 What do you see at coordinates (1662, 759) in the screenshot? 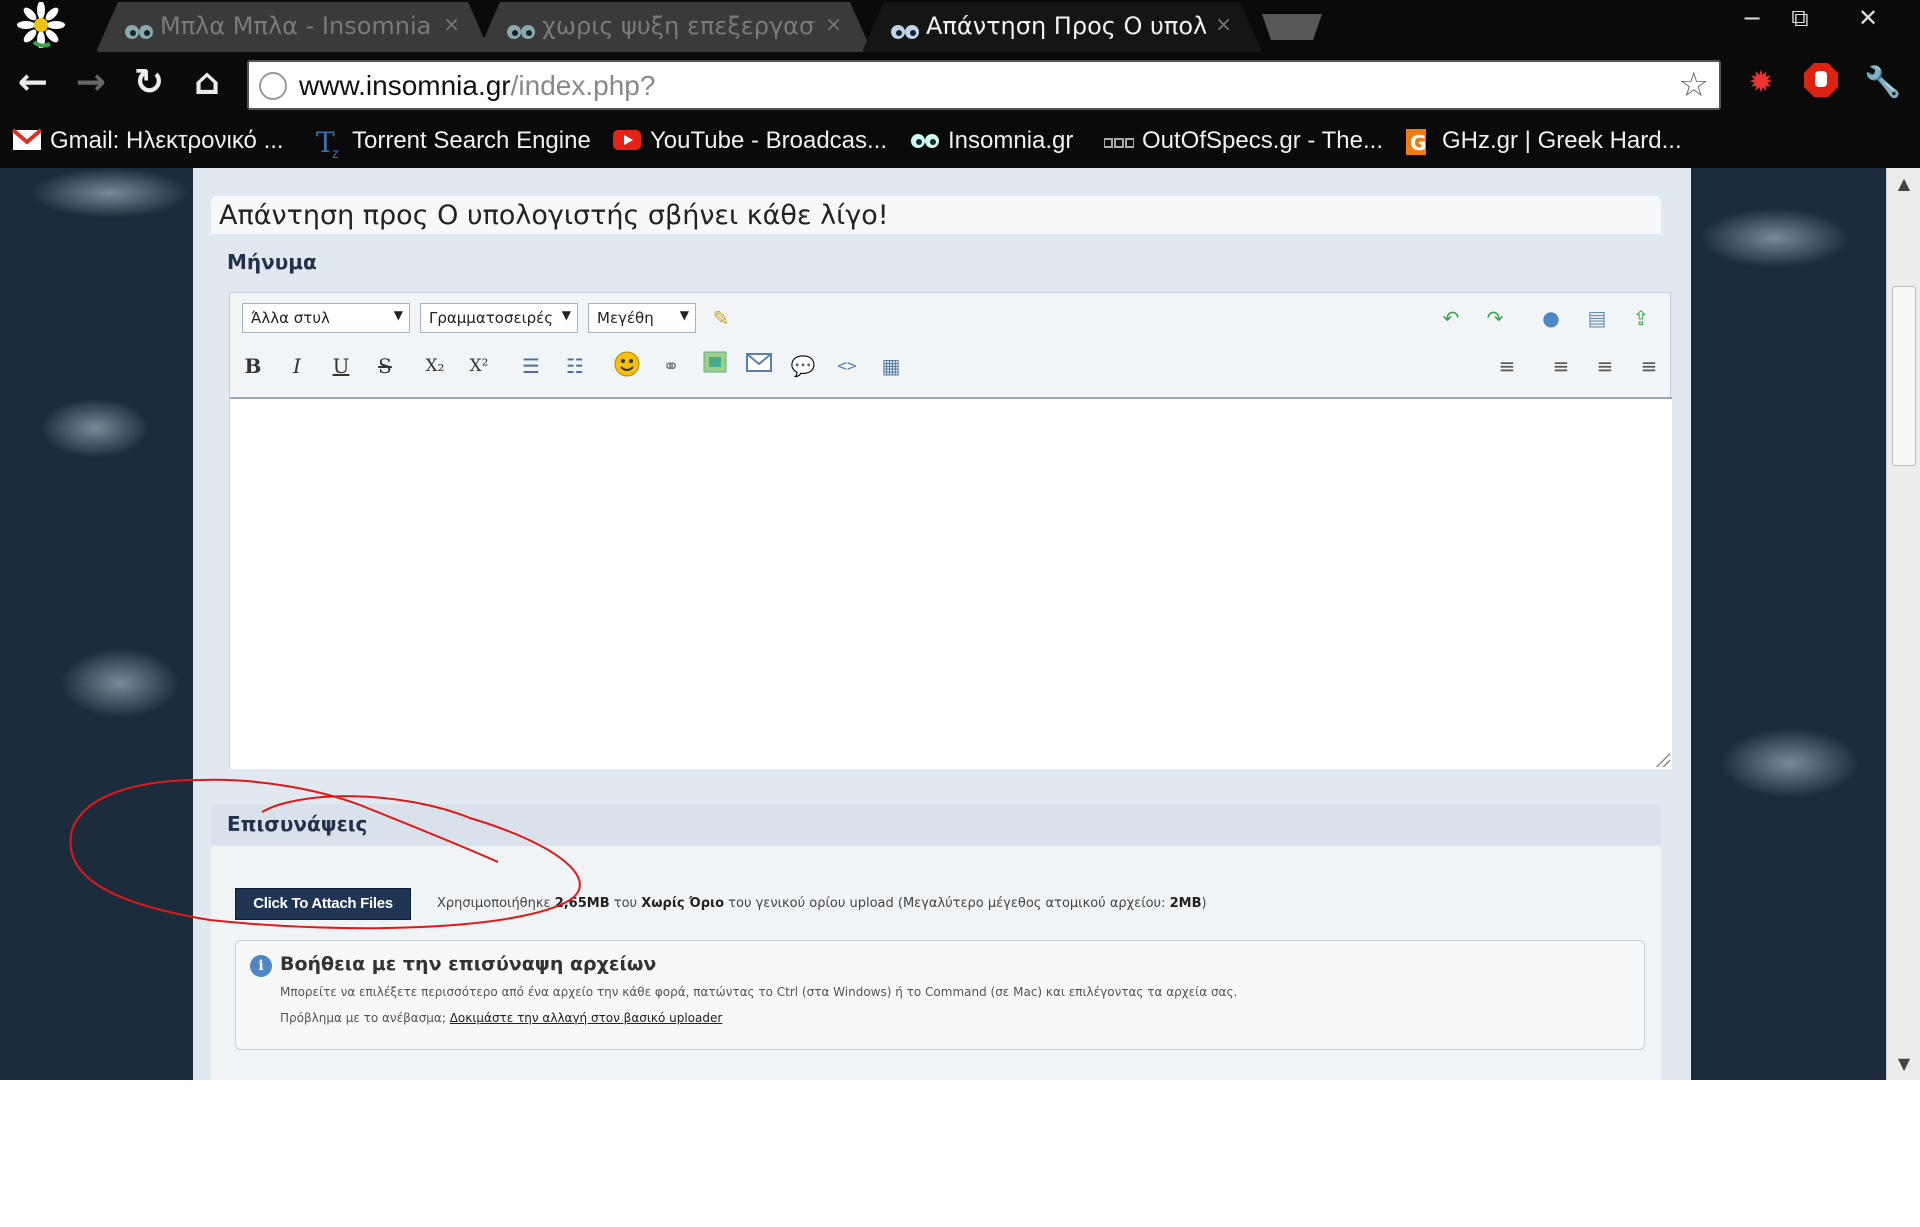
I see `resize-grip-icon` at bounding box center [1662, 759].